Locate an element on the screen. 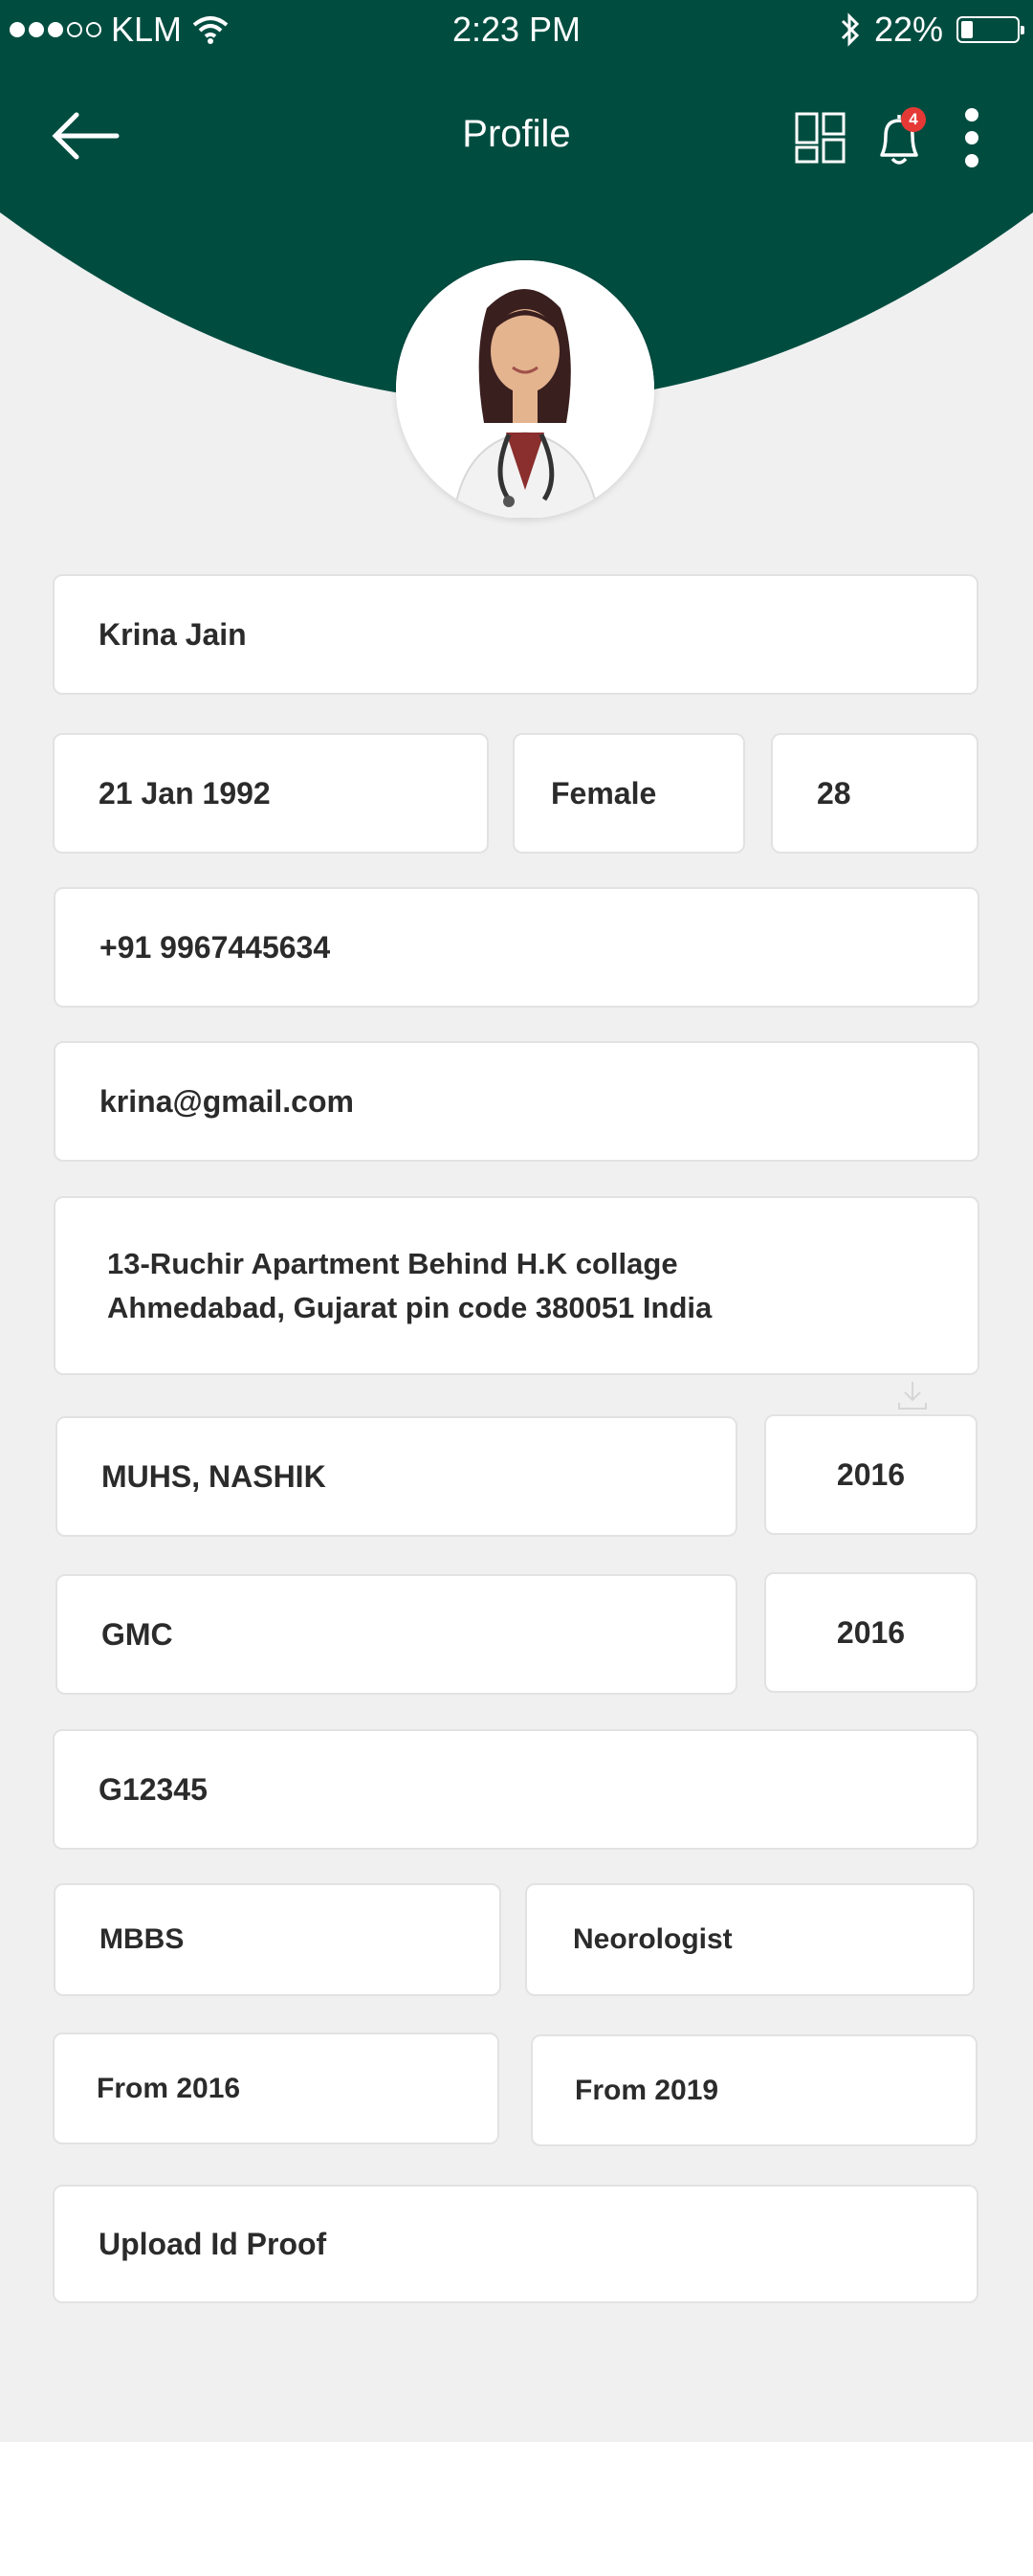 Image resolution: width=1033 pixels, height=2576 pixels. name-value: Krina Jain is located at coordinates (173, 634).